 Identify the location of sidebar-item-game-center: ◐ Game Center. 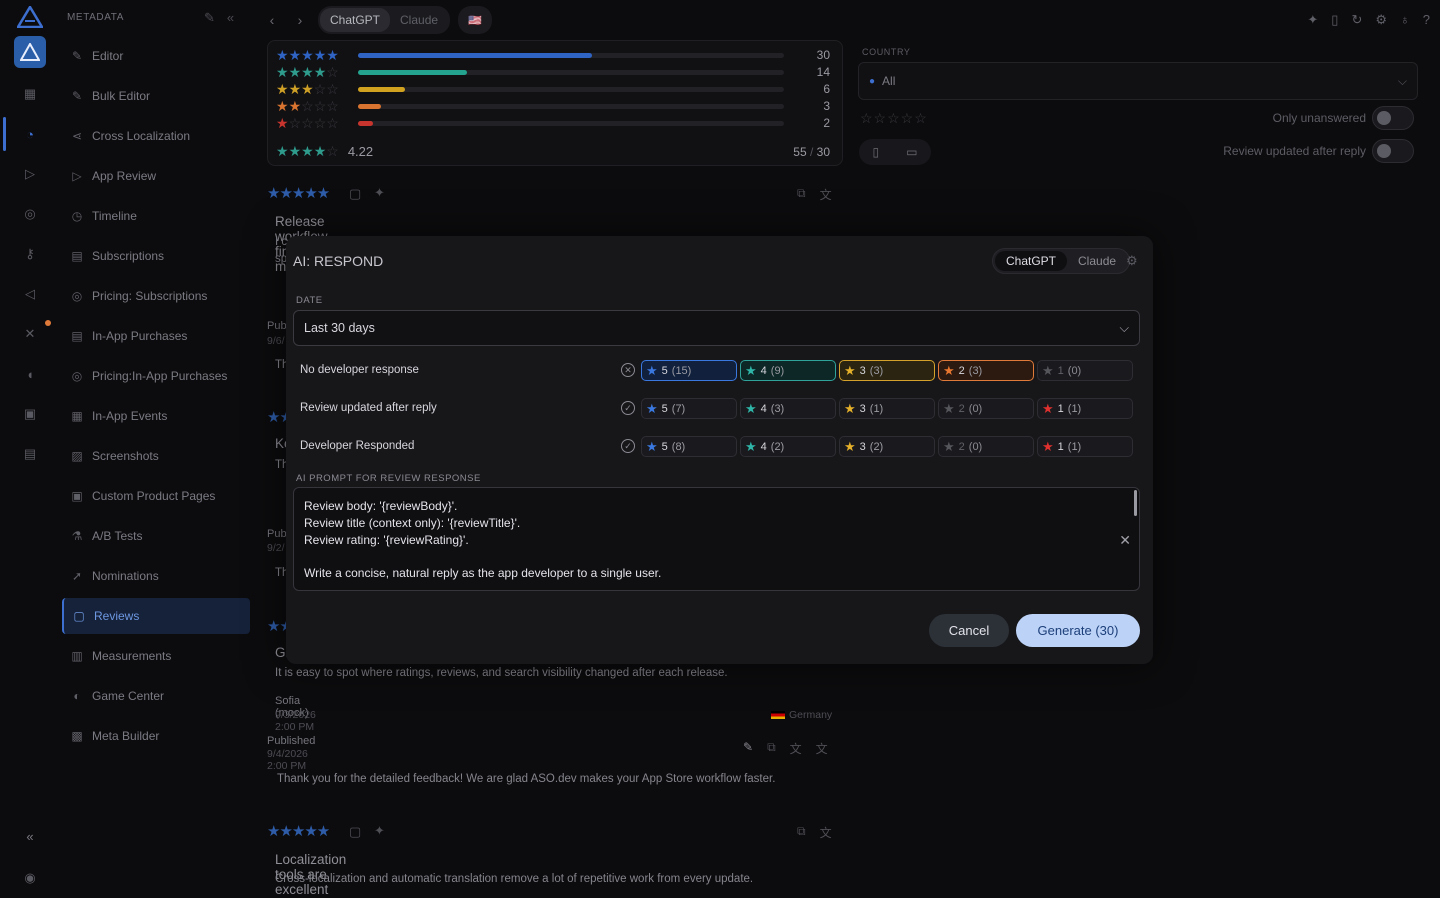
(156, 696).